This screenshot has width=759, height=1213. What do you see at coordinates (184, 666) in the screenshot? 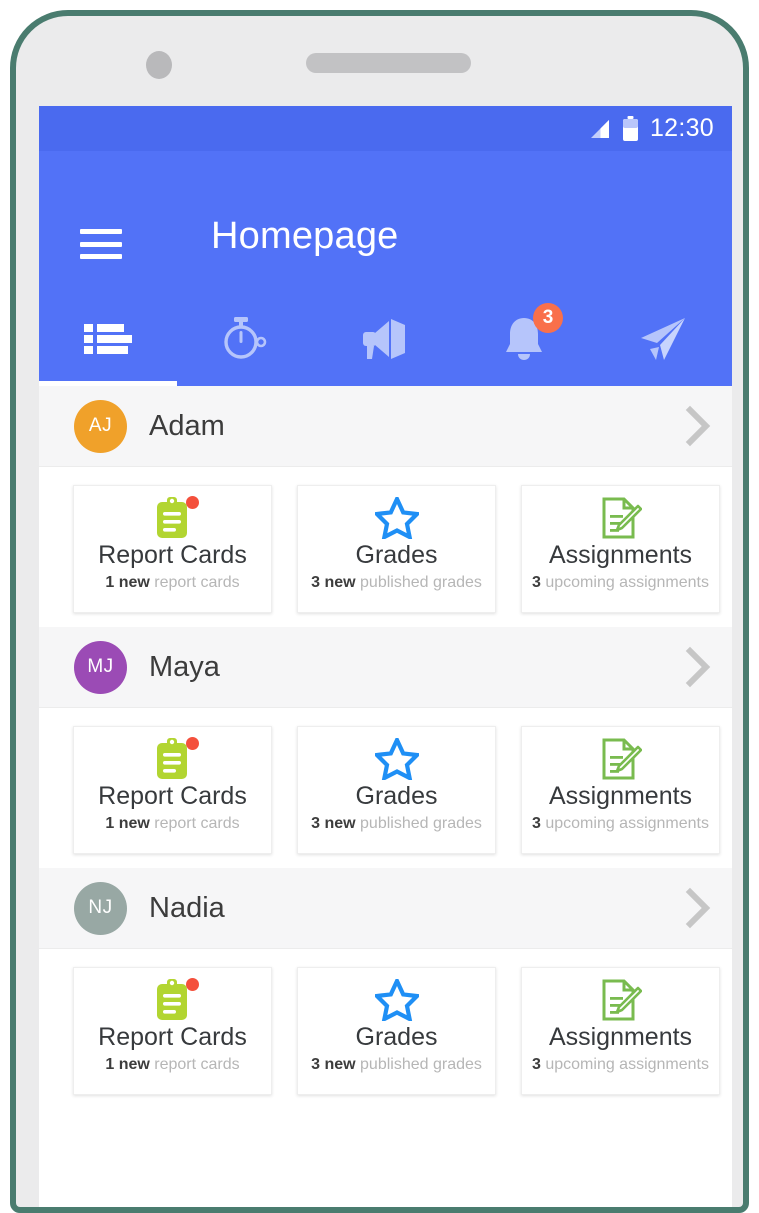
I see `student-name: Maya` at bounding box center [184, 666].